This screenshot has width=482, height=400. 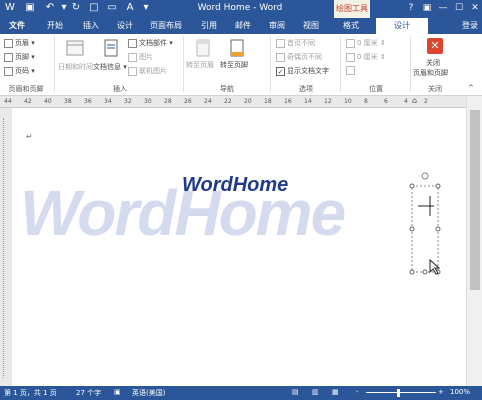 I want to click on undo-icon: ↶, so click(x=50, y=8).